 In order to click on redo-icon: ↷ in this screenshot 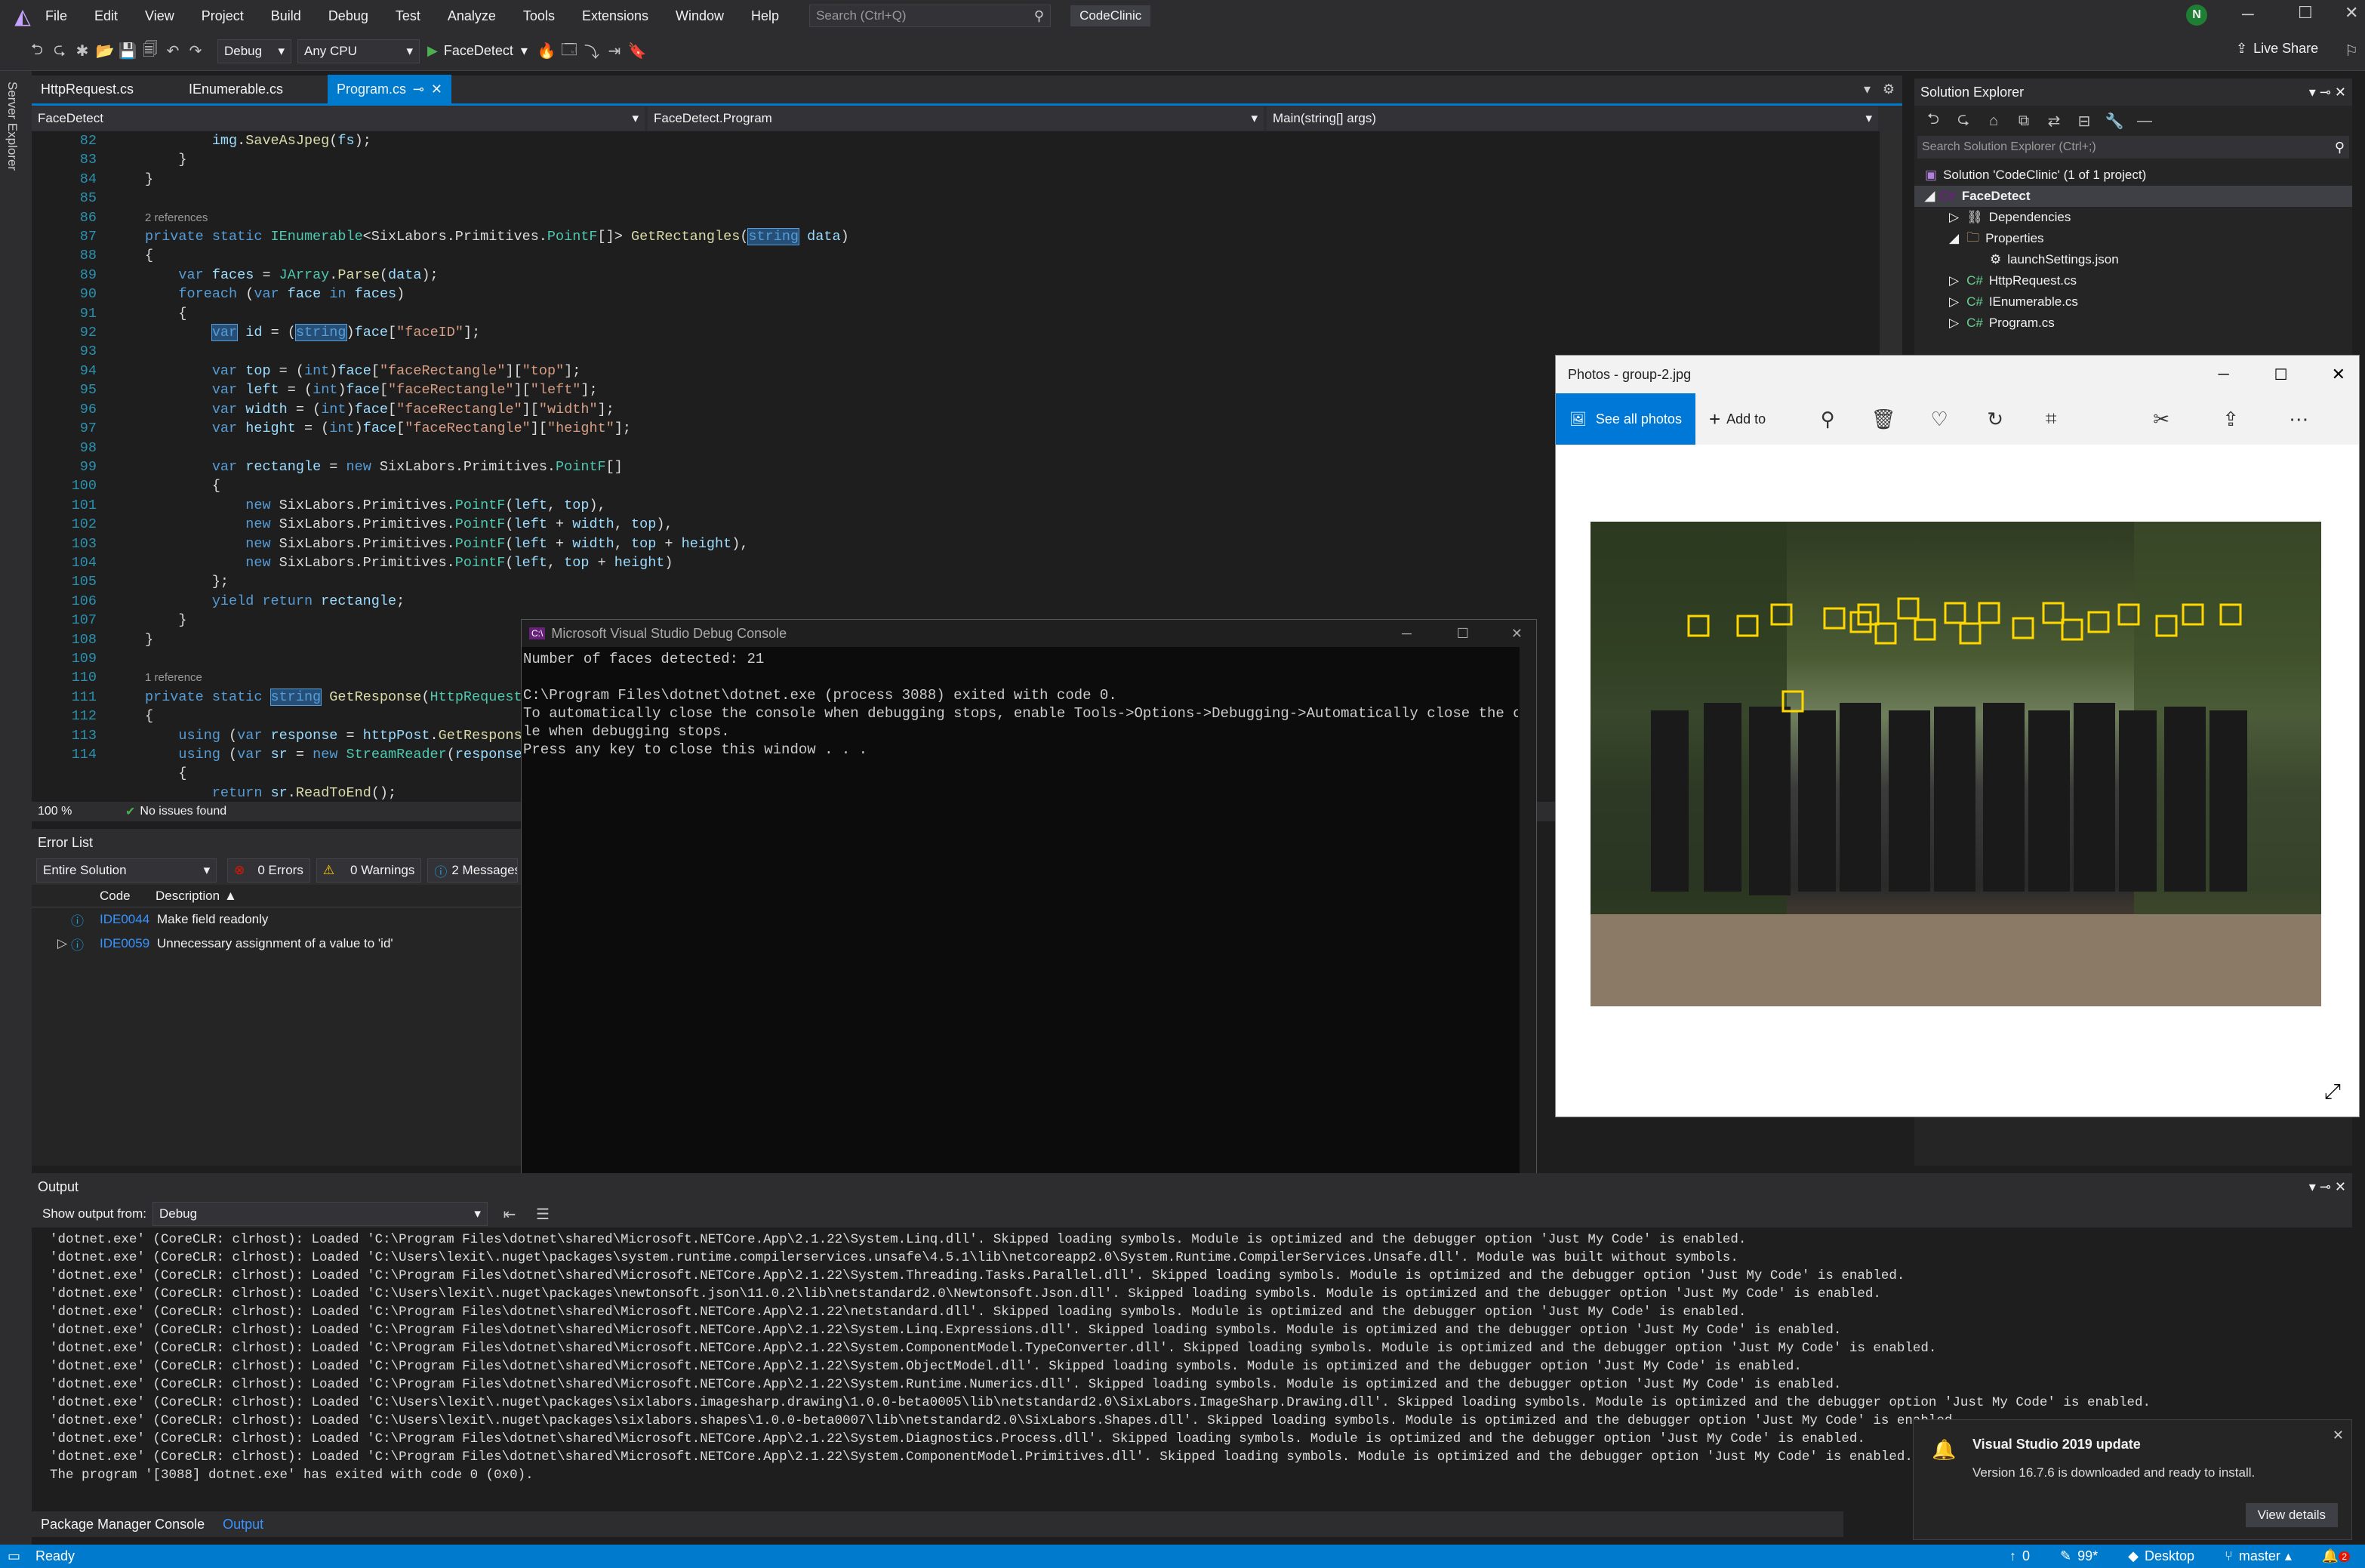, I will do `click(195, 51)`.